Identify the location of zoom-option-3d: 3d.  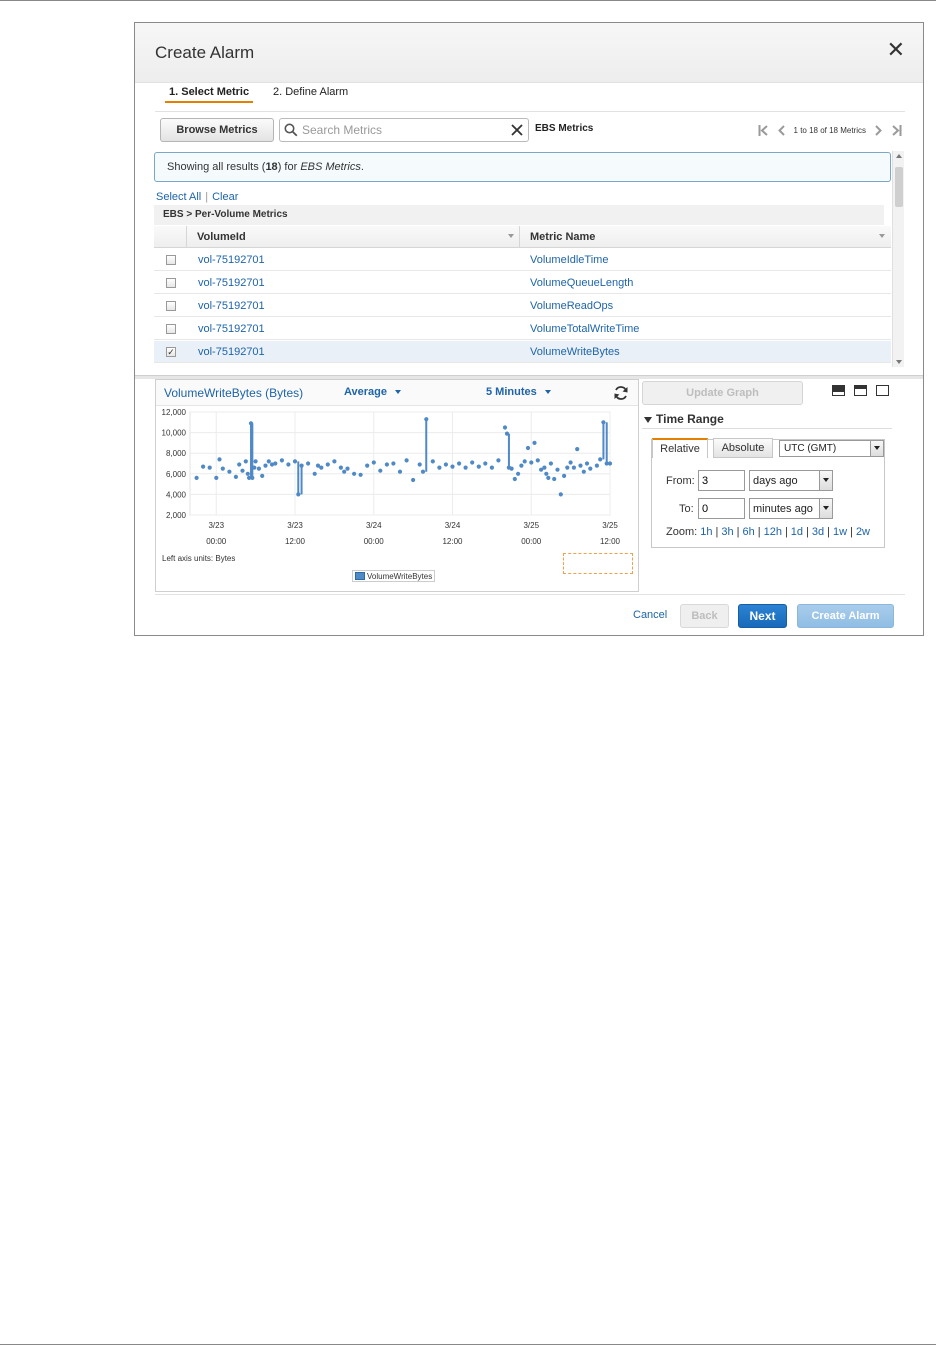
(818, 532).